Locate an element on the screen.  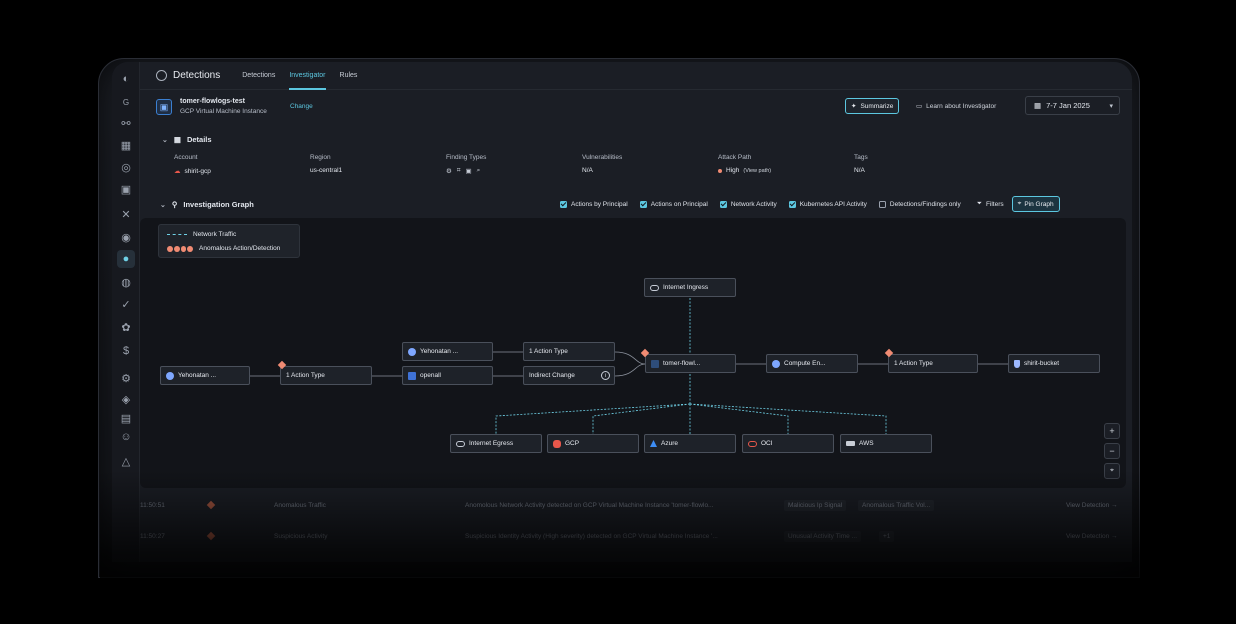
node-aws: AWS is located at coordinates (886, 443).